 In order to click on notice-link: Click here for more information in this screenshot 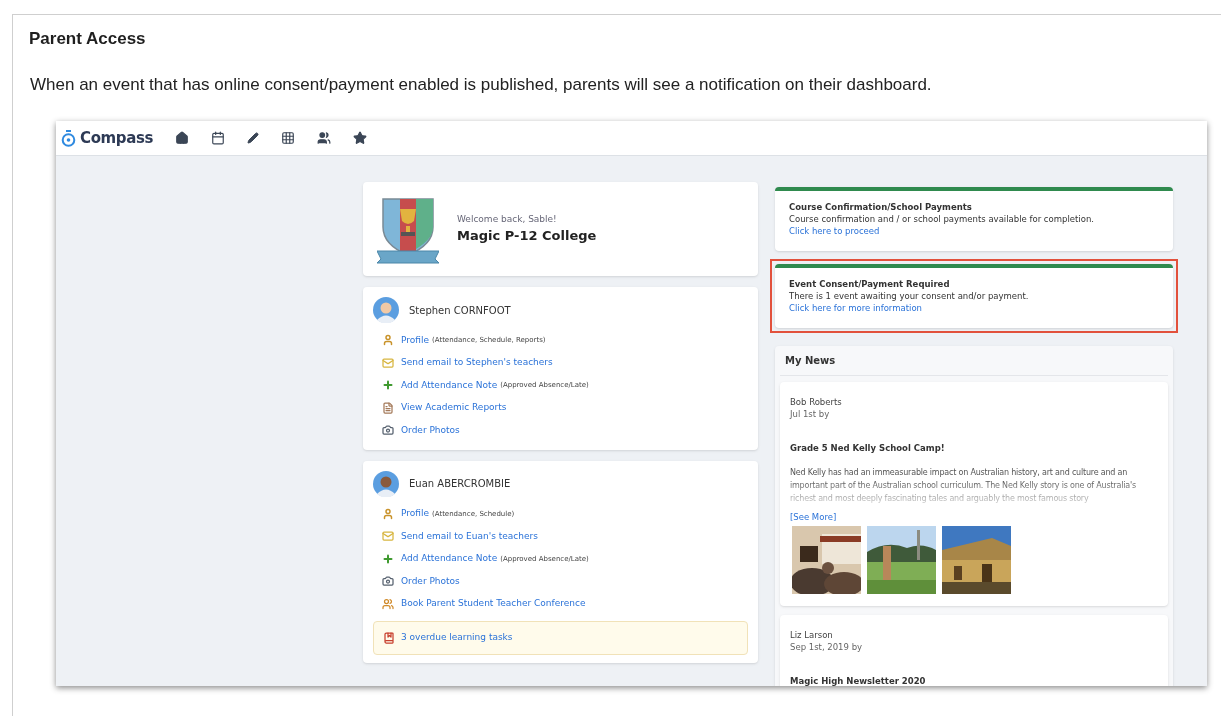, I will do `click(855, 308)`.